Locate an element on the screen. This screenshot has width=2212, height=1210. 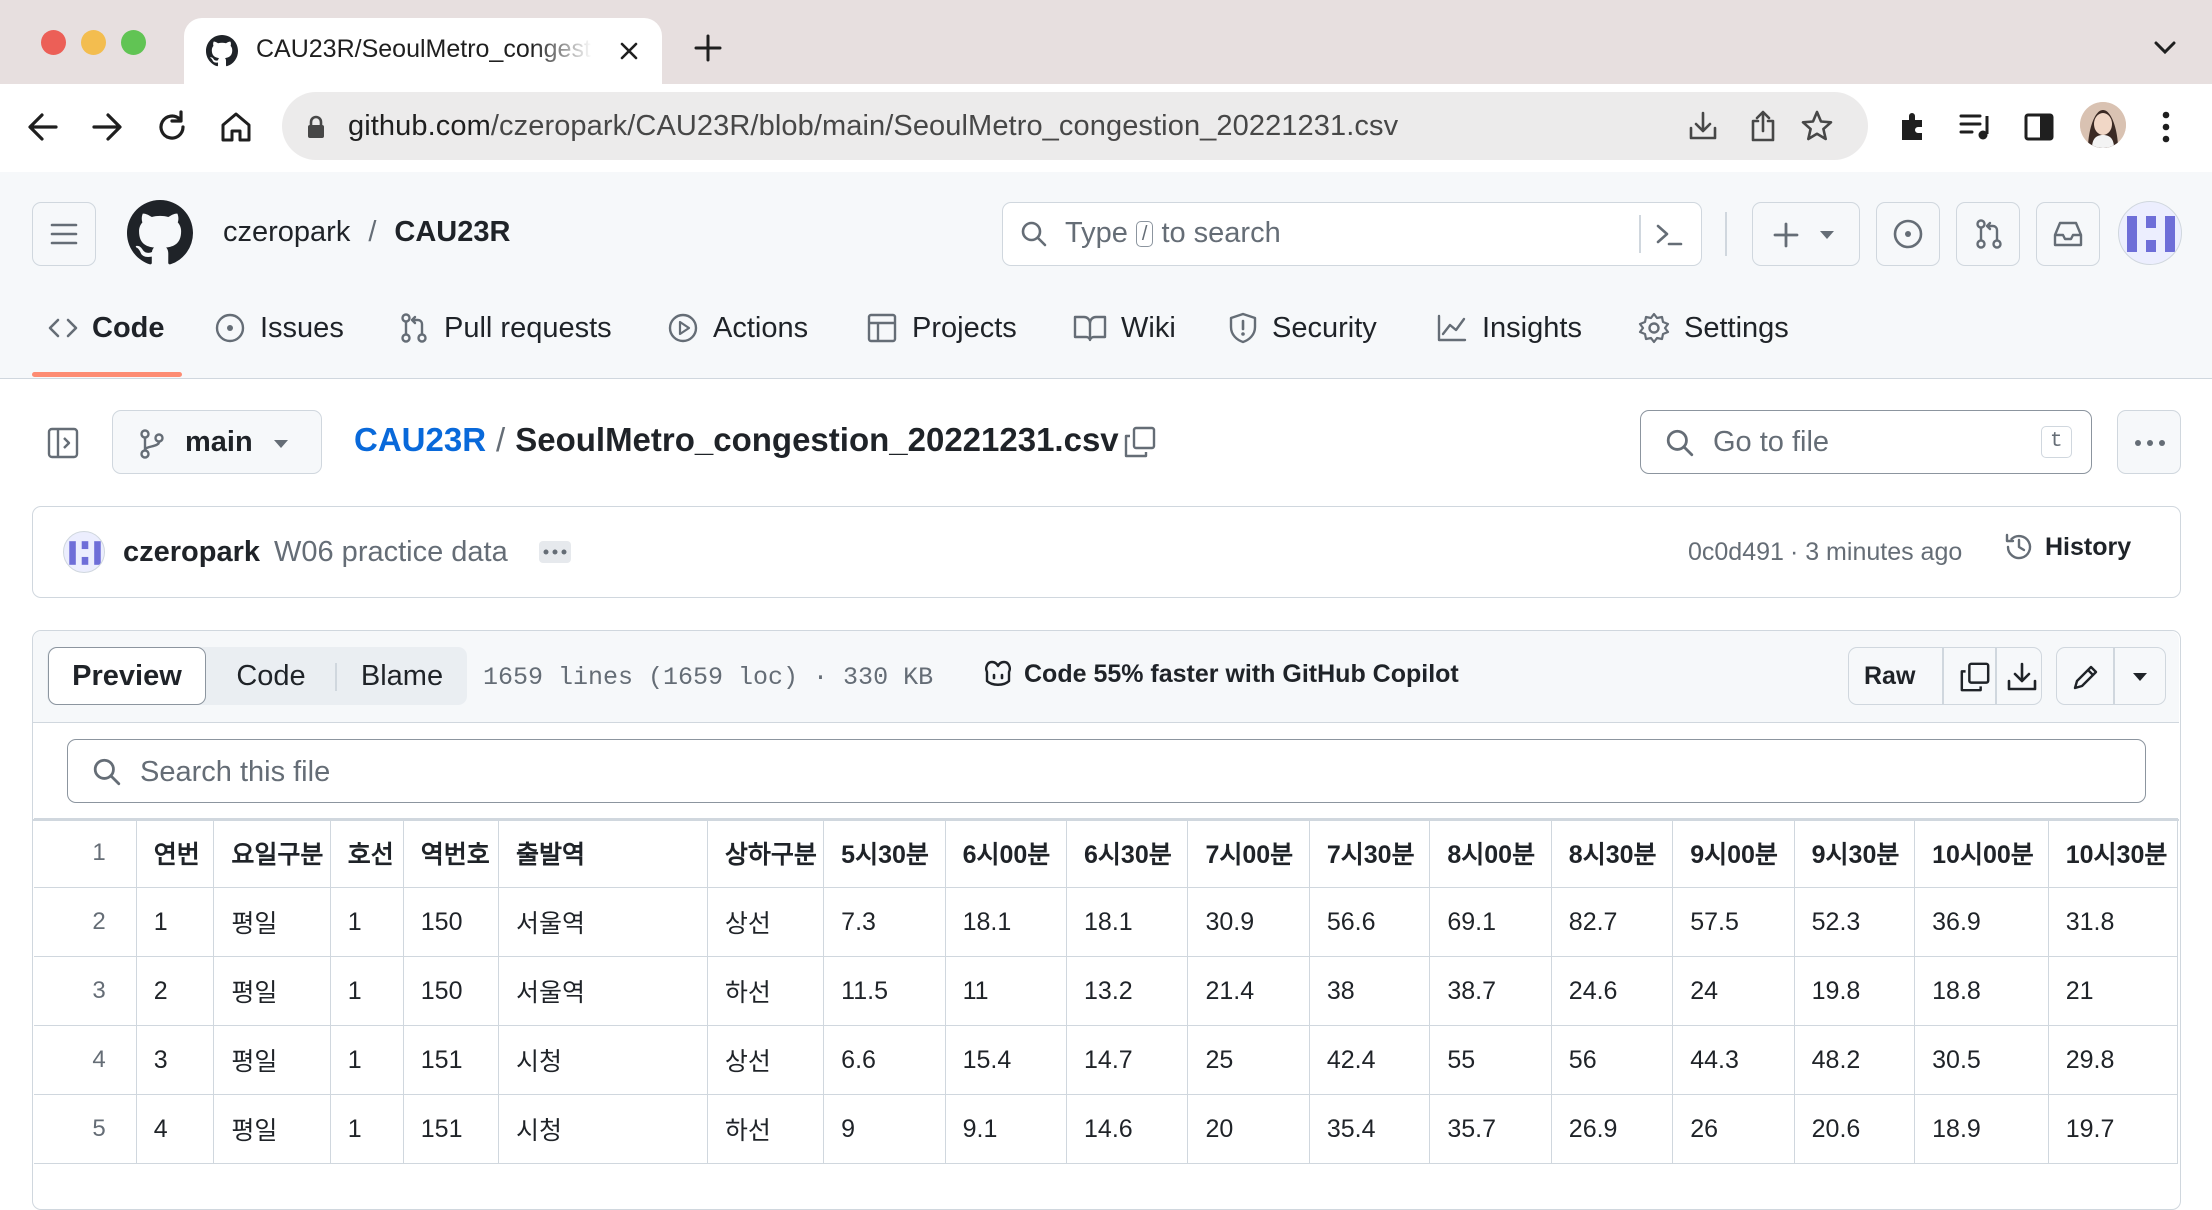
forward-icon is located at coordinates (107, 127).